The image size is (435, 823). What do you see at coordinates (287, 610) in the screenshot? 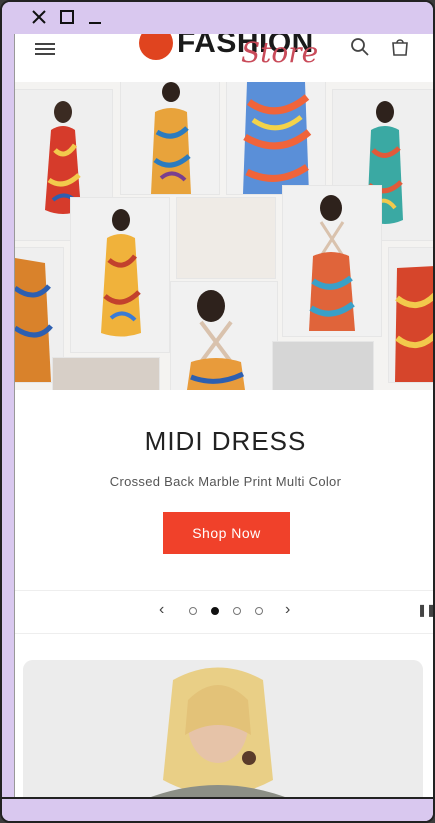
I see `chevron-right-icon: ›` at bounding box center [287, 610].